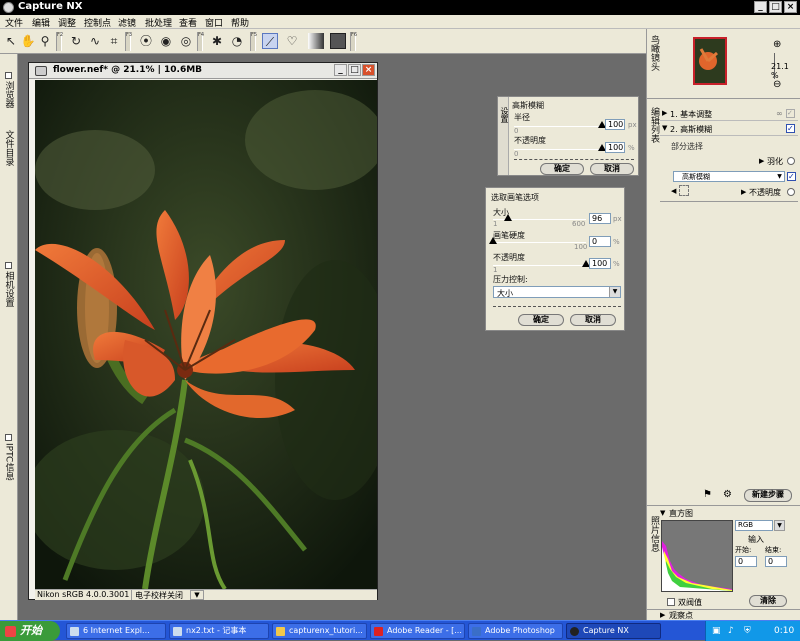 Image resolution: width=800 pixels, height=641 pixels. I want to click on task-photoshop: Adobe Photoshop, so click(515, 631).